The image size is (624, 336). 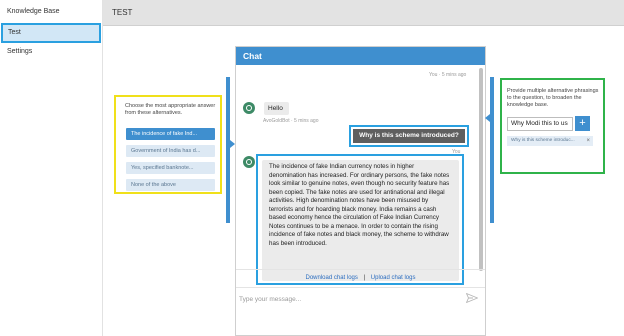 What do you see at coordinates (472, 298) in the screenshot?
I see `send-icon` at bounding box center [472, 298].